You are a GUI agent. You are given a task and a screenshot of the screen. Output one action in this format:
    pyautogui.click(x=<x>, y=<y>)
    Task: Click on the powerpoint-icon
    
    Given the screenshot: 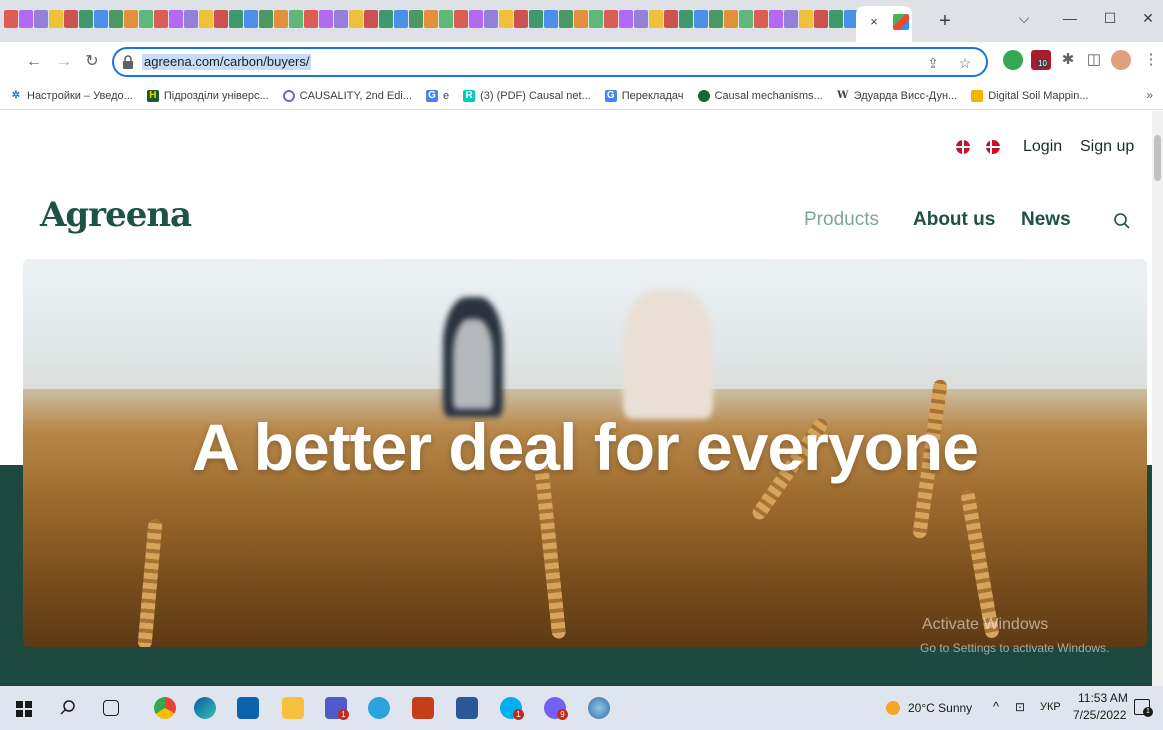 What is the action you would take?
    pyautogui.click(x=423, y=708)
    